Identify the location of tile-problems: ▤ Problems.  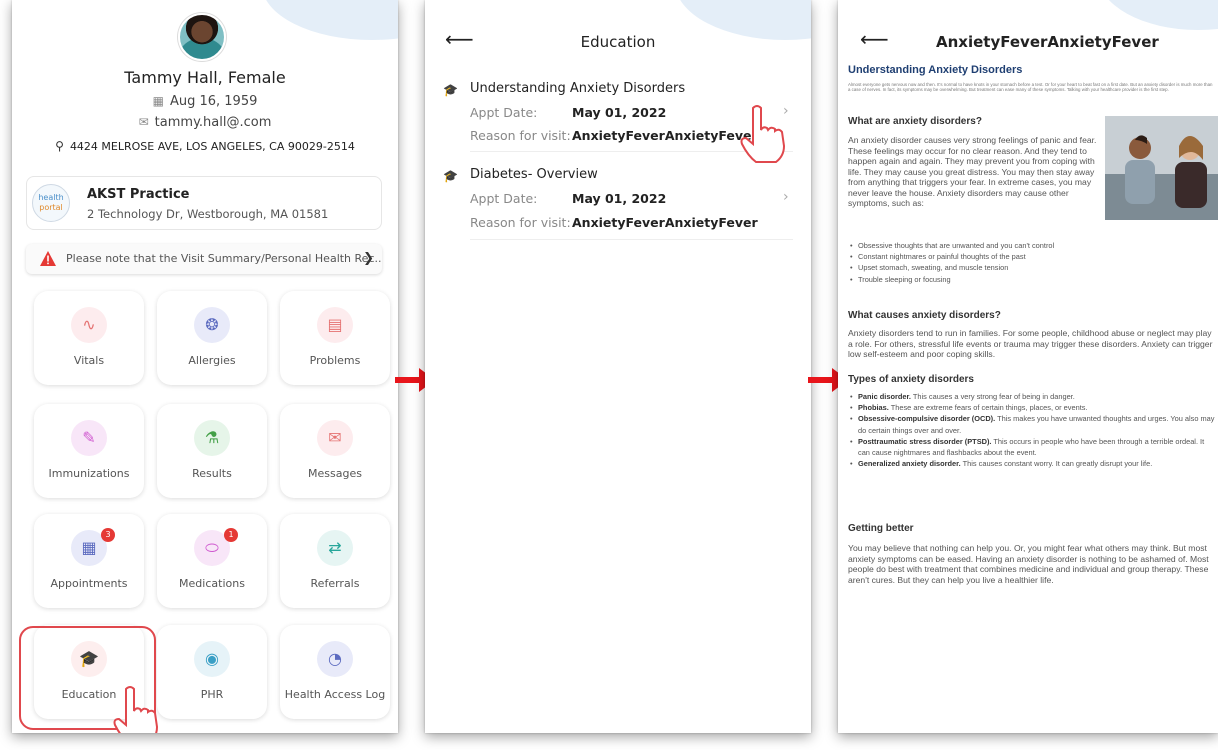
(335, 338).